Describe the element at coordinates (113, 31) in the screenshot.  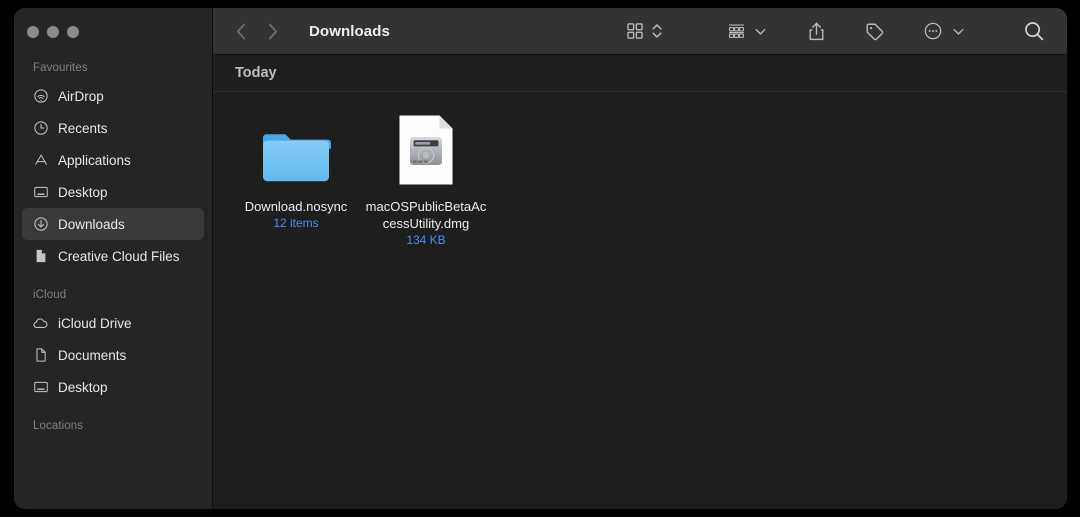
I see `traffic-light-buttons` at that location.